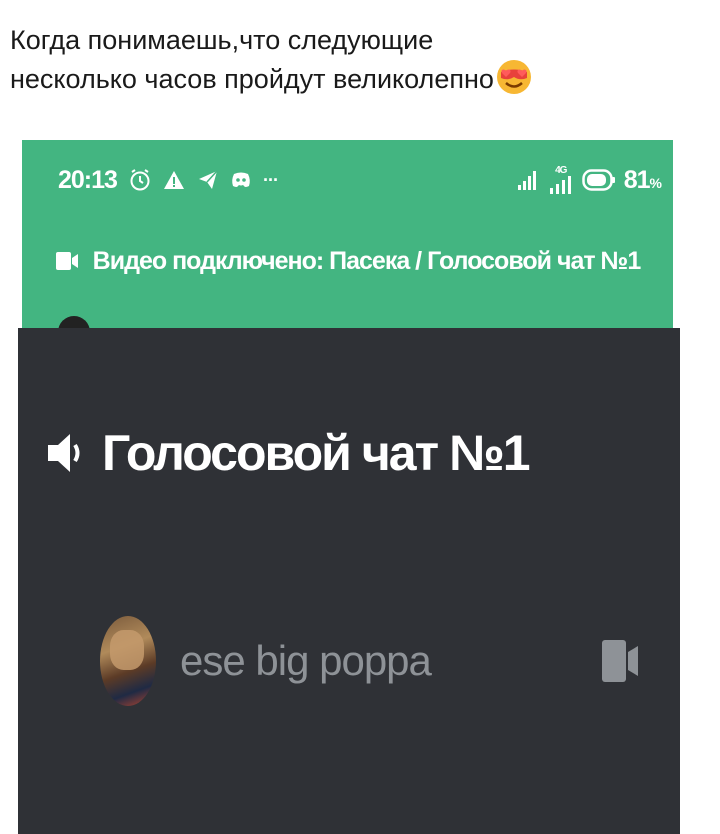 Image resolution: width=720 pixels, height=834 pixels. I want to click on network-type: 4G, so click(561, 180).